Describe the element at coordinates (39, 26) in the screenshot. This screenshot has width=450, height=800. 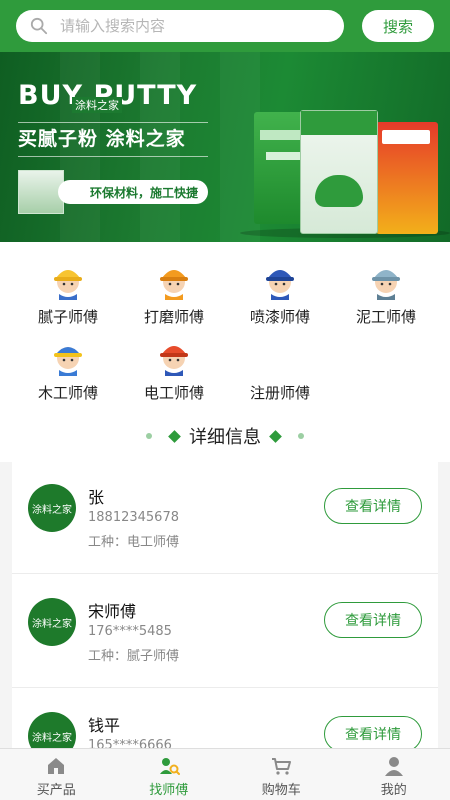
I see `search-icon` at that location.